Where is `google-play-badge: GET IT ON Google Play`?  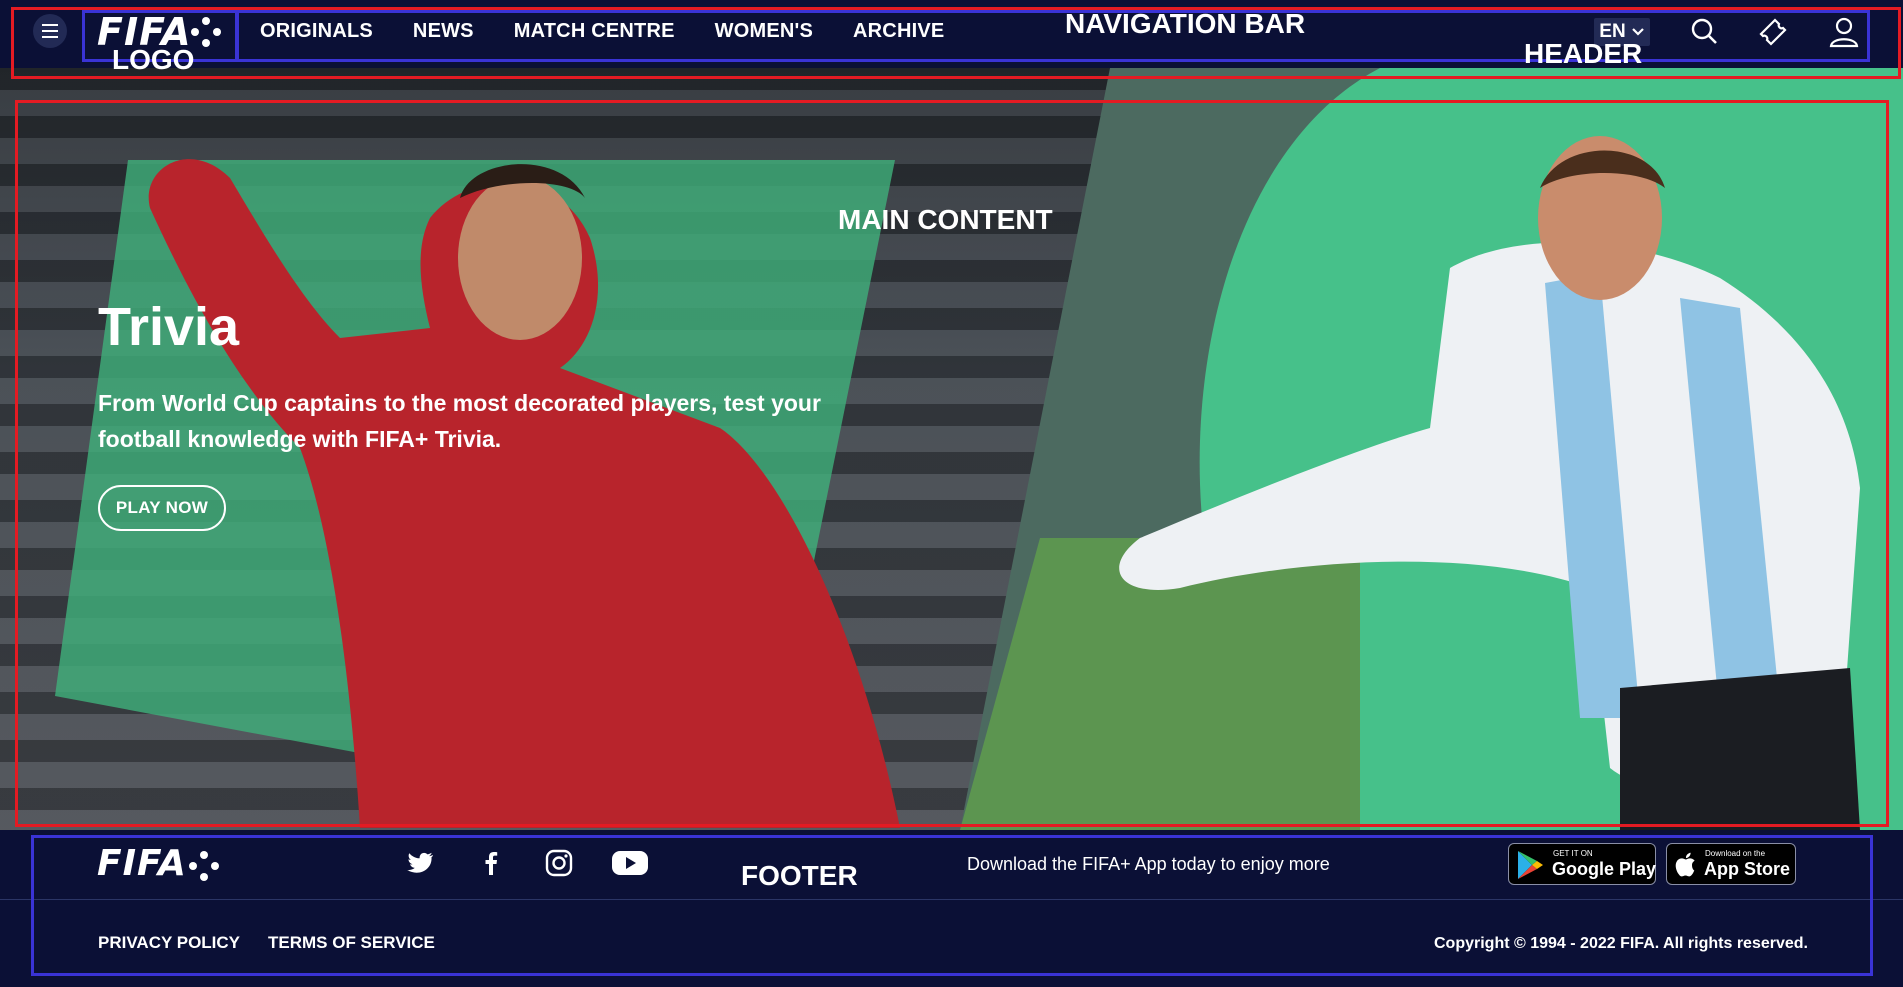
google-play-badge: GET IT ON Google Play is located at coordinates (1582, 864).